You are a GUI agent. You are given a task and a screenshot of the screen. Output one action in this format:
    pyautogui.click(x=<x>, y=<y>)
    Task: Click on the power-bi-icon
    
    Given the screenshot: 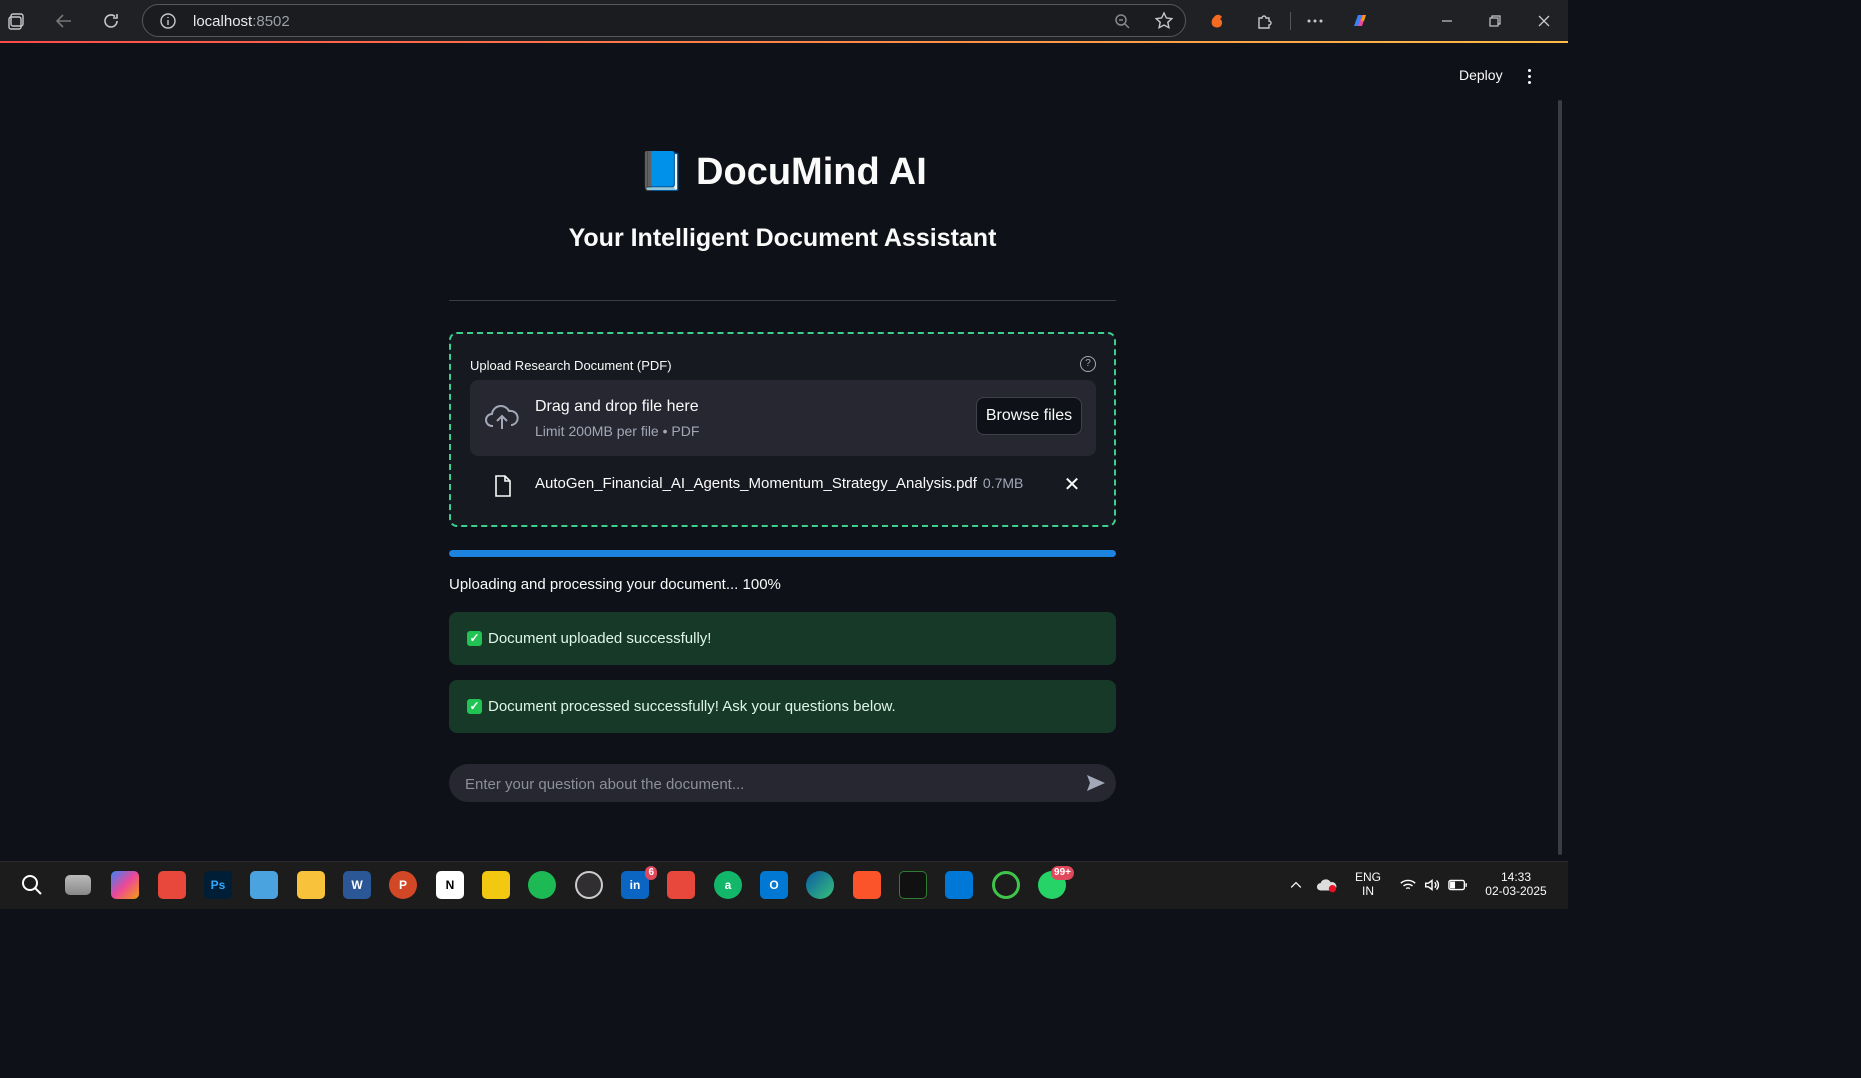 What is the action you would take?
    pyautogui.click(x=496, y=885)
    